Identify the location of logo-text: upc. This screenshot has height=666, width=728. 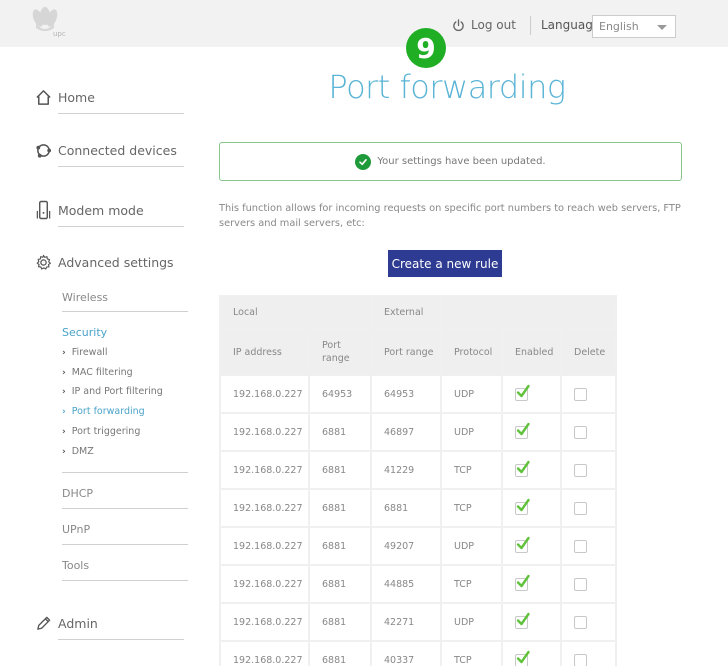
(59, 34).